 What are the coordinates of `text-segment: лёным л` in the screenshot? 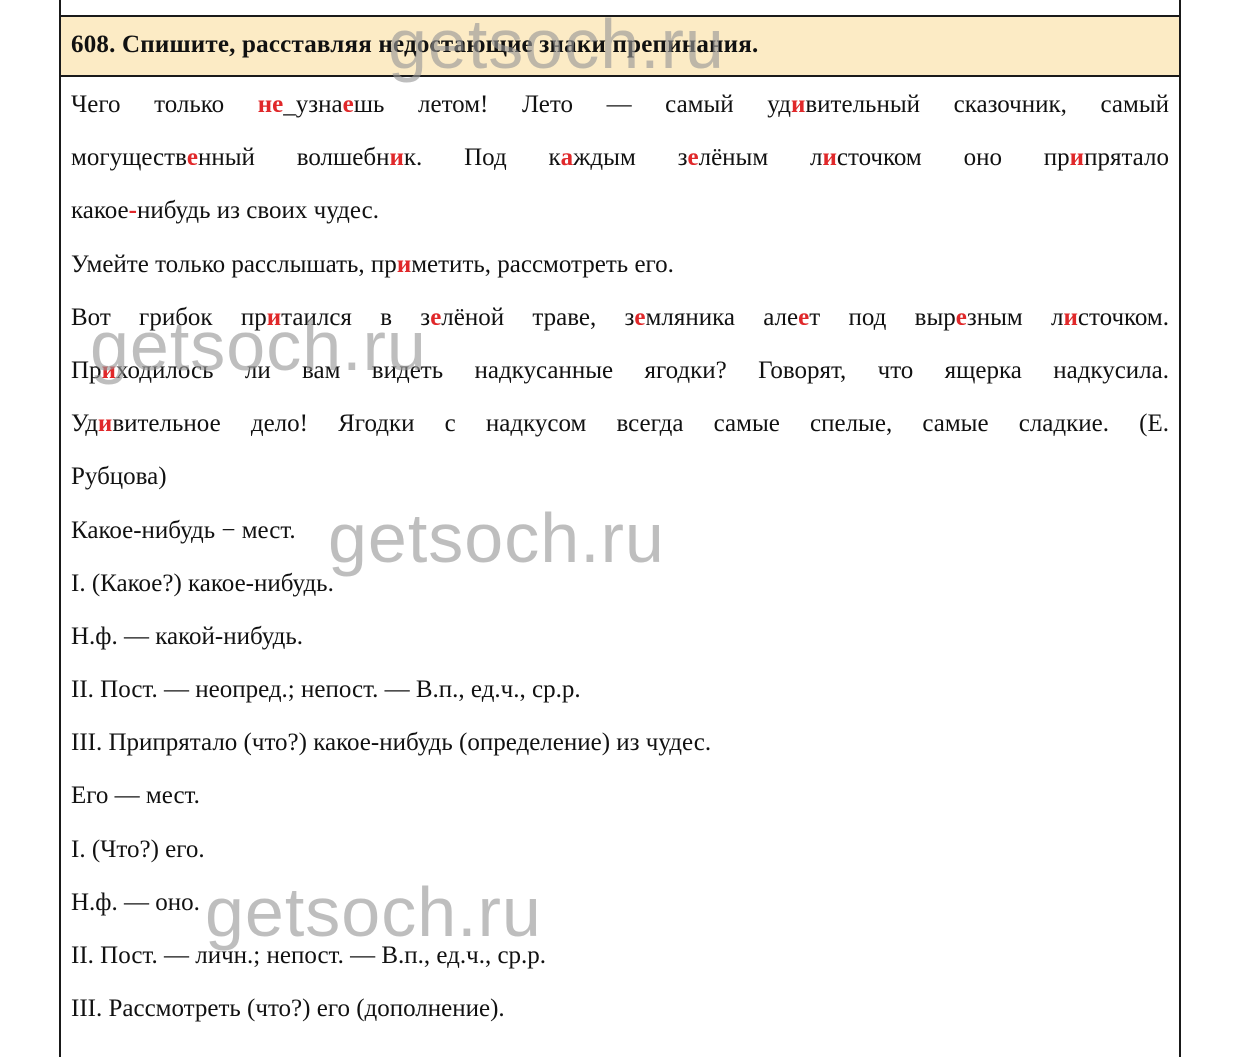 It's located at (760, 158).